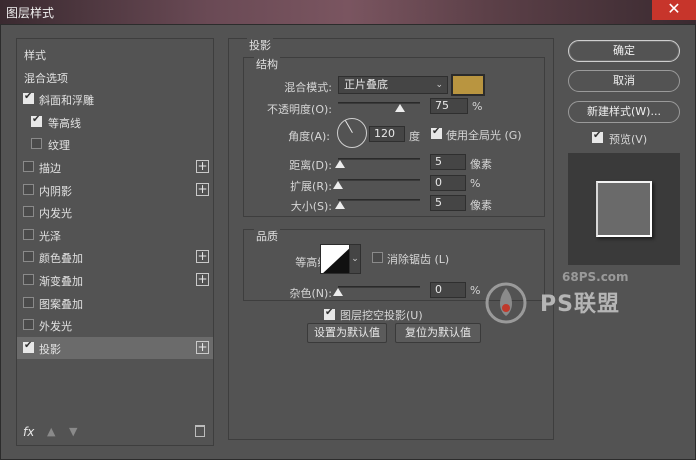  Describe the element at coordinates (597, 136) in the screenshot. I see `preview-checkbox` at that location.